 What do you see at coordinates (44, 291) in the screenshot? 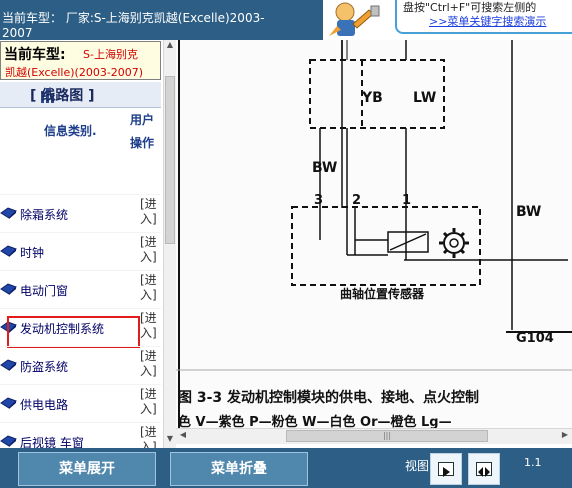
I see `menu-item-label: 电动门窗` at bounding box center [44, 291].